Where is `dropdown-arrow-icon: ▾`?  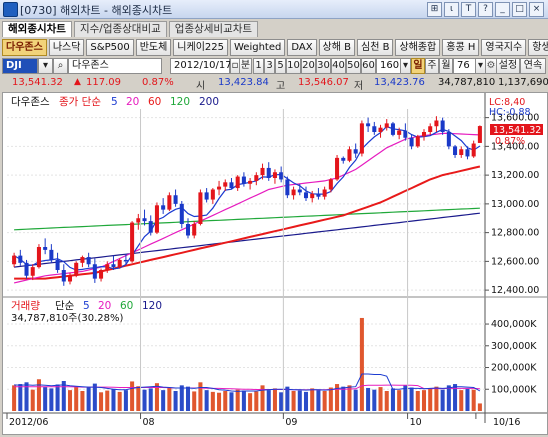
dropdown-arrow-icon: ▾ is located at coordinates (45, 66).